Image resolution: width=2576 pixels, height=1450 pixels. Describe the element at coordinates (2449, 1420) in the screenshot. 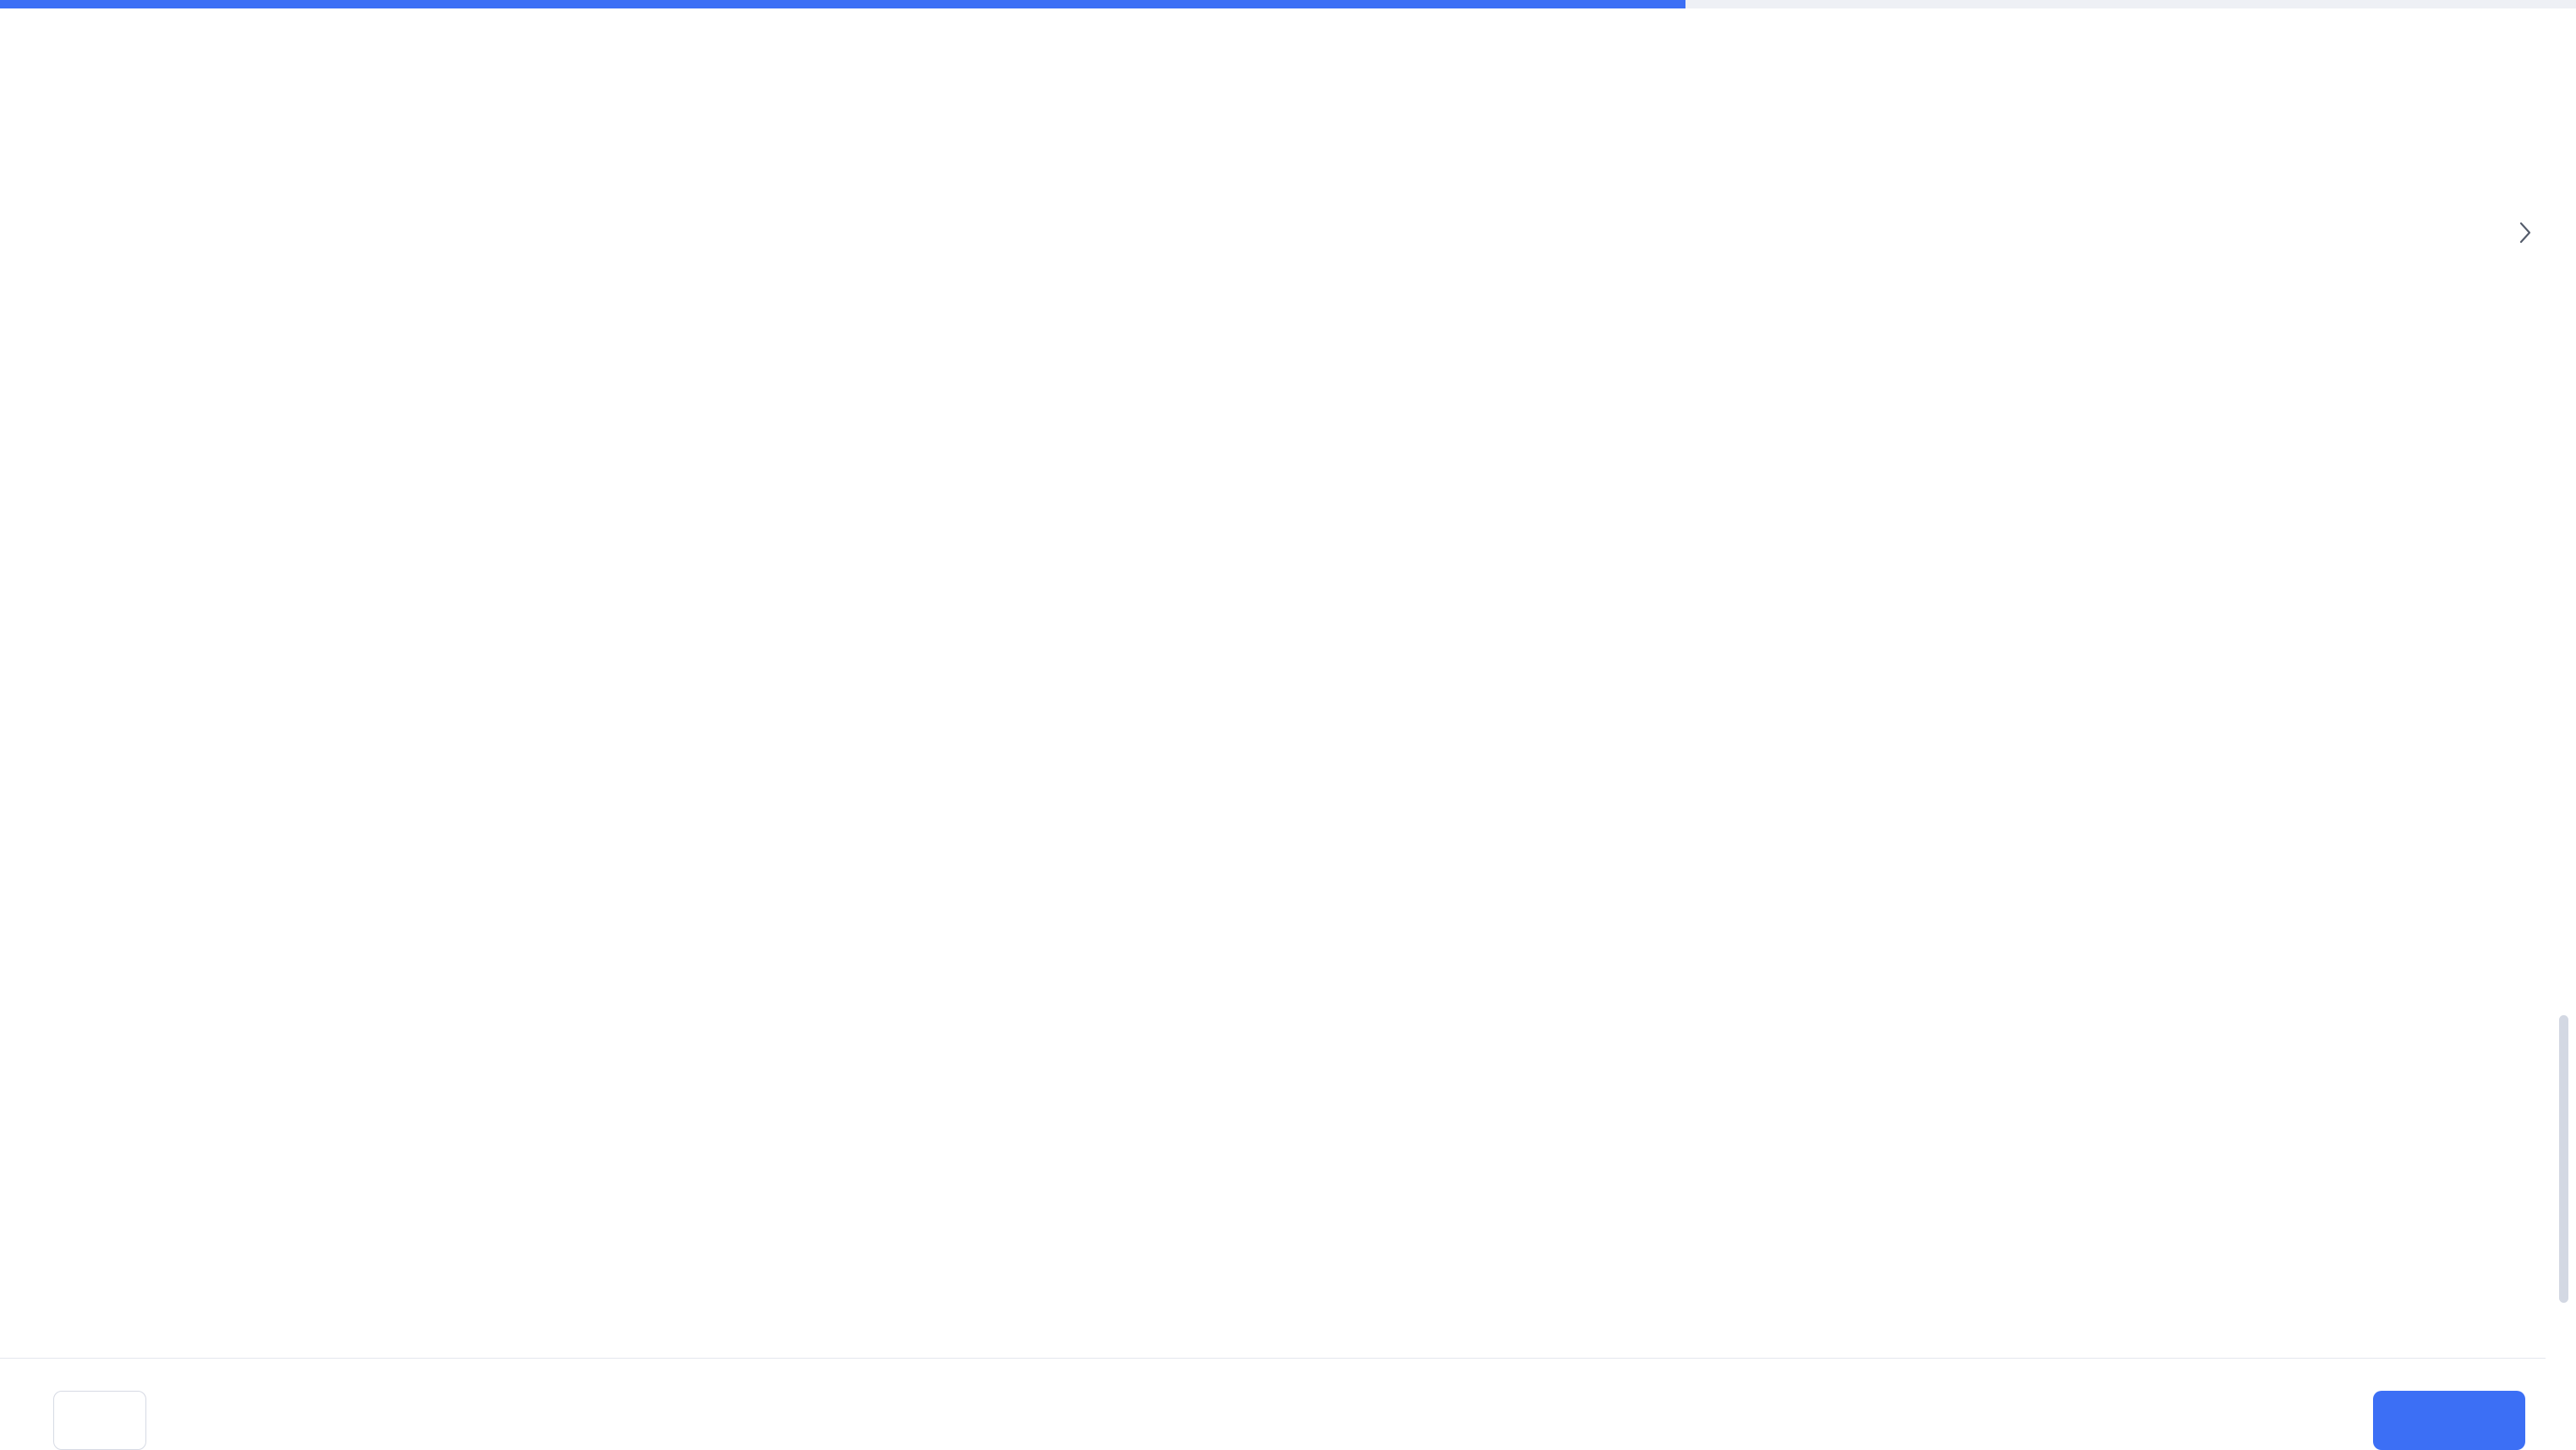

I see `next-button` at that location.